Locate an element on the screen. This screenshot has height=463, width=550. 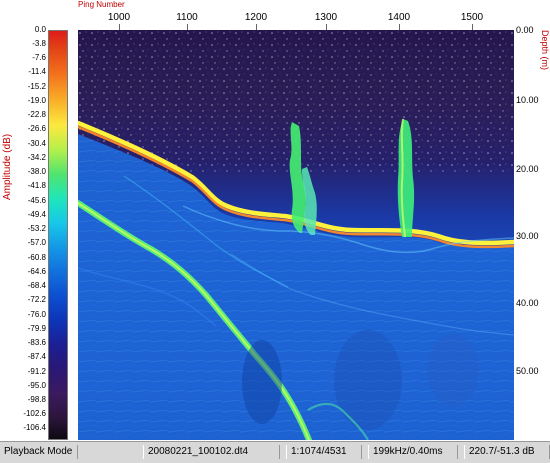
status-ping: 1:1074/4531 is located at coordinates (324, 452).